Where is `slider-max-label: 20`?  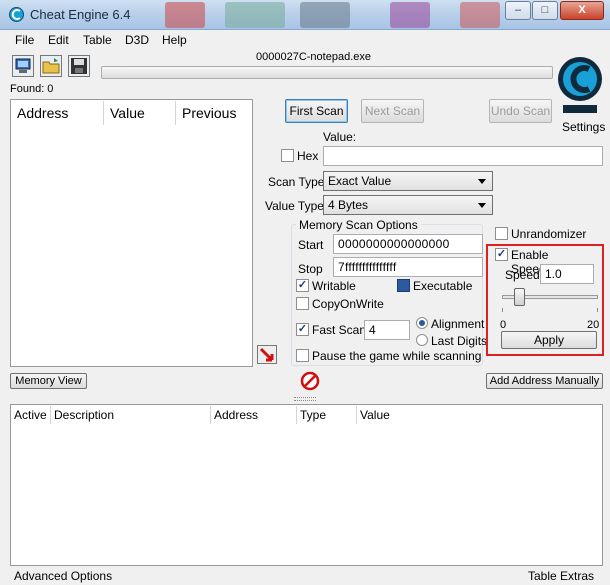
slider-max-label: 20 is located at coordinates (593, 325).